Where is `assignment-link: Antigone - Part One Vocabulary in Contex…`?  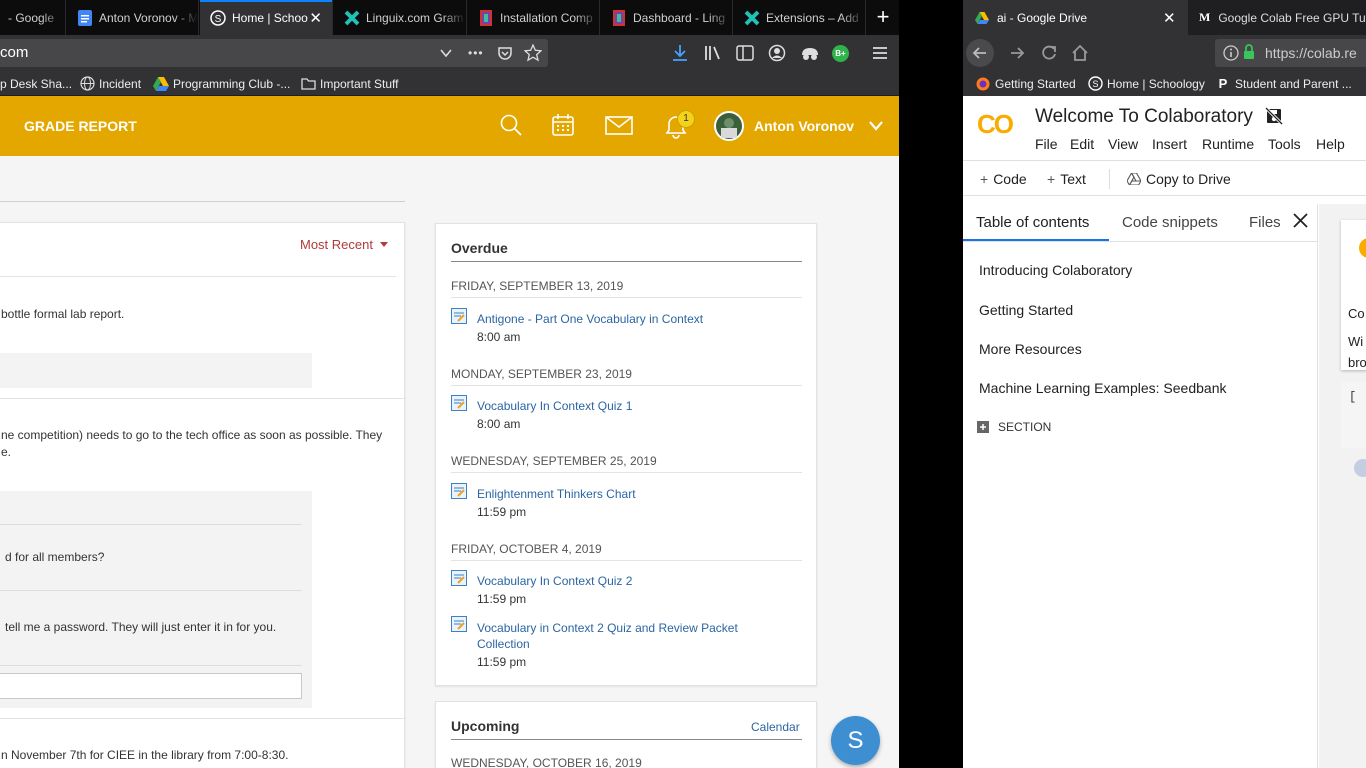 assignment-link: Antigone - Part One Vocabulary in Contex… is located at coordinates (590, 319).